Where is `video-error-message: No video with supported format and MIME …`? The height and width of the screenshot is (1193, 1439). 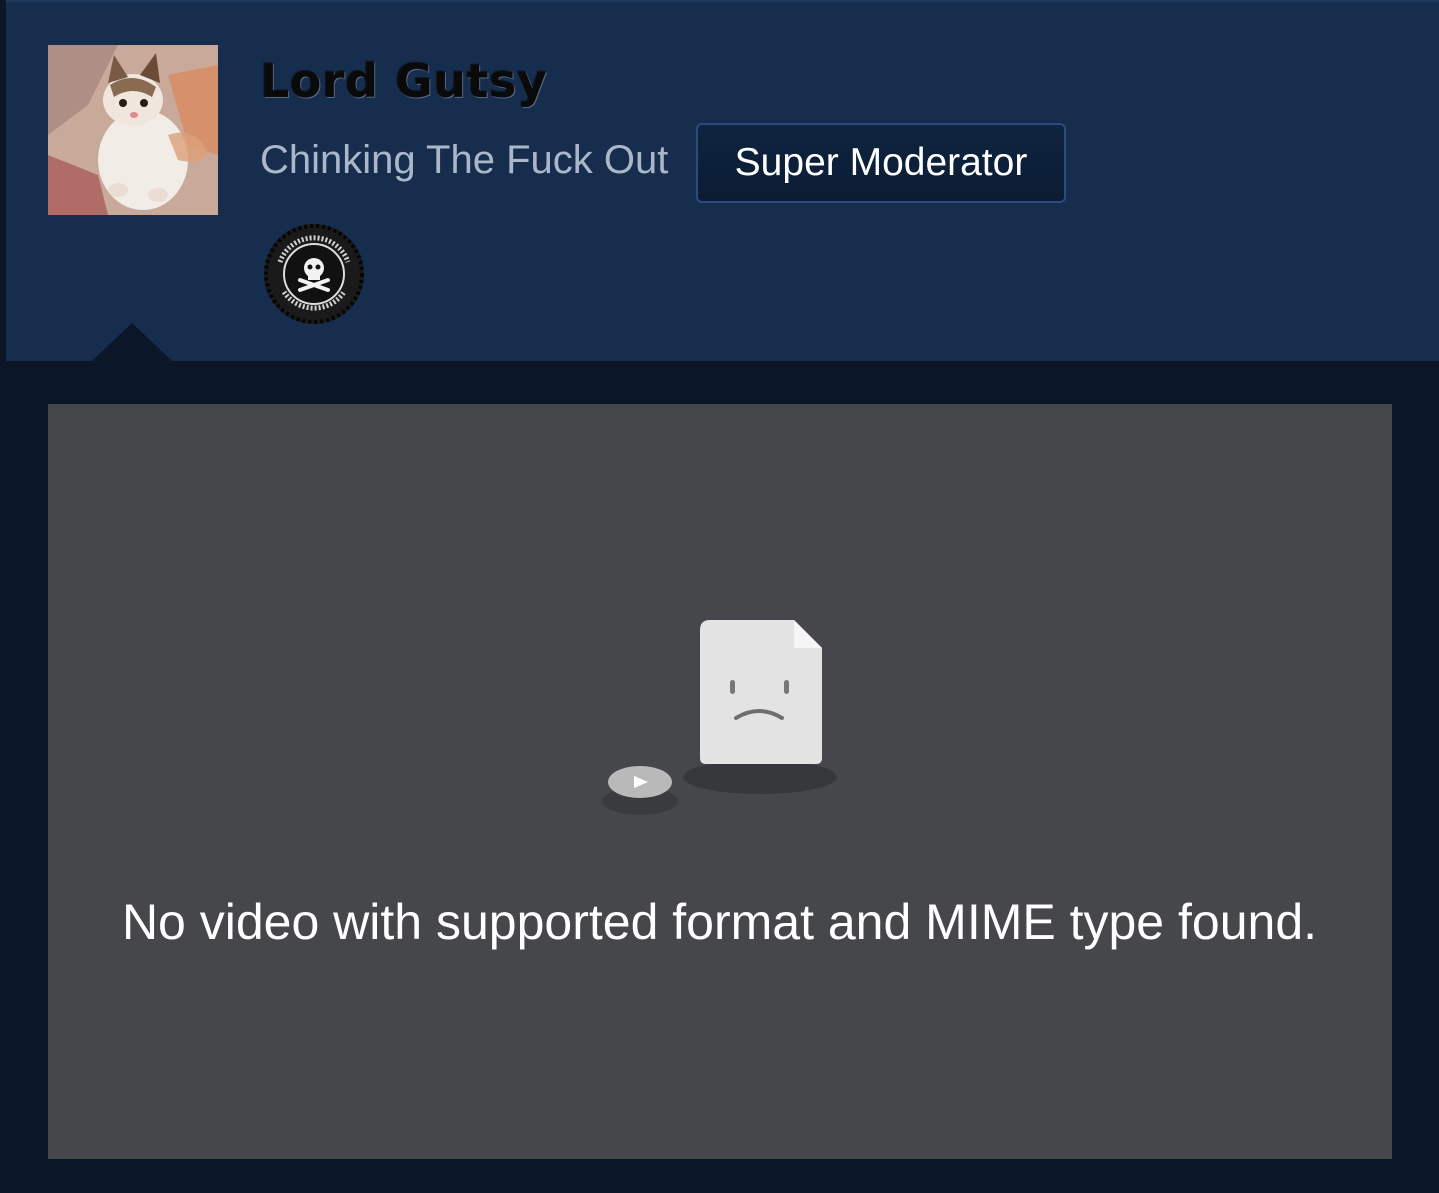
video-error-message: No video with supported format and MIME … is located at coordinates (719, 922).